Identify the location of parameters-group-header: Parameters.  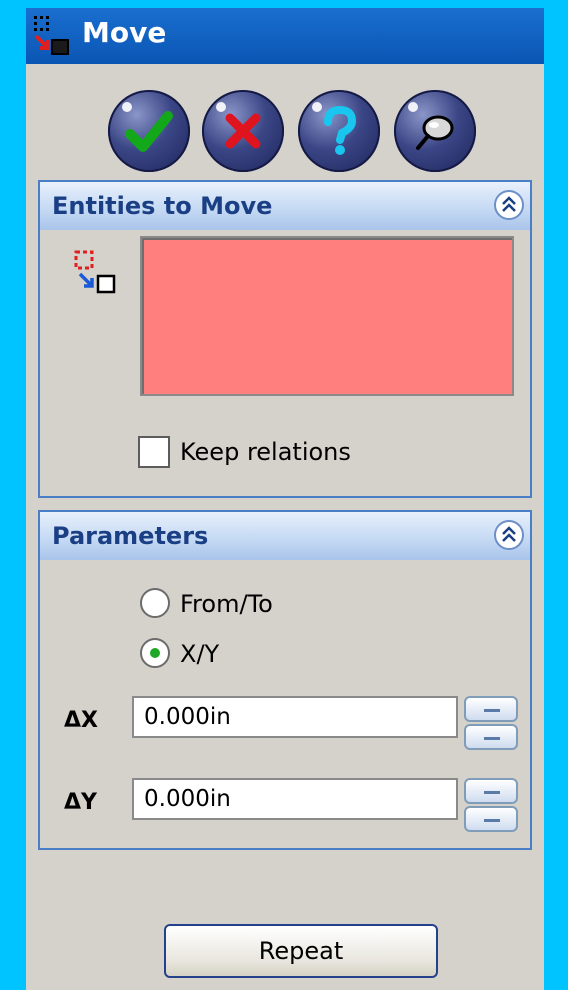
(285, 536).